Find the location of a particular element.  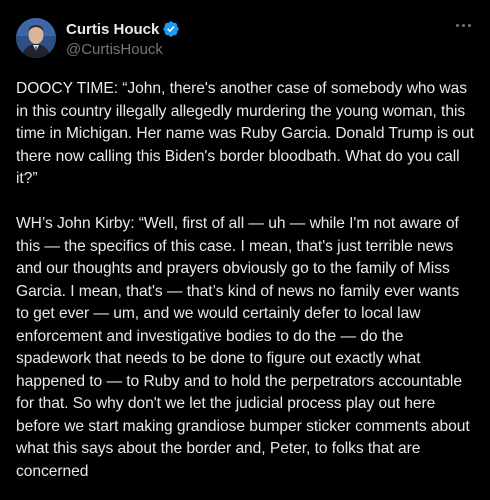

author-display-name: Curtis Houck is located at coordinates (112, 29).